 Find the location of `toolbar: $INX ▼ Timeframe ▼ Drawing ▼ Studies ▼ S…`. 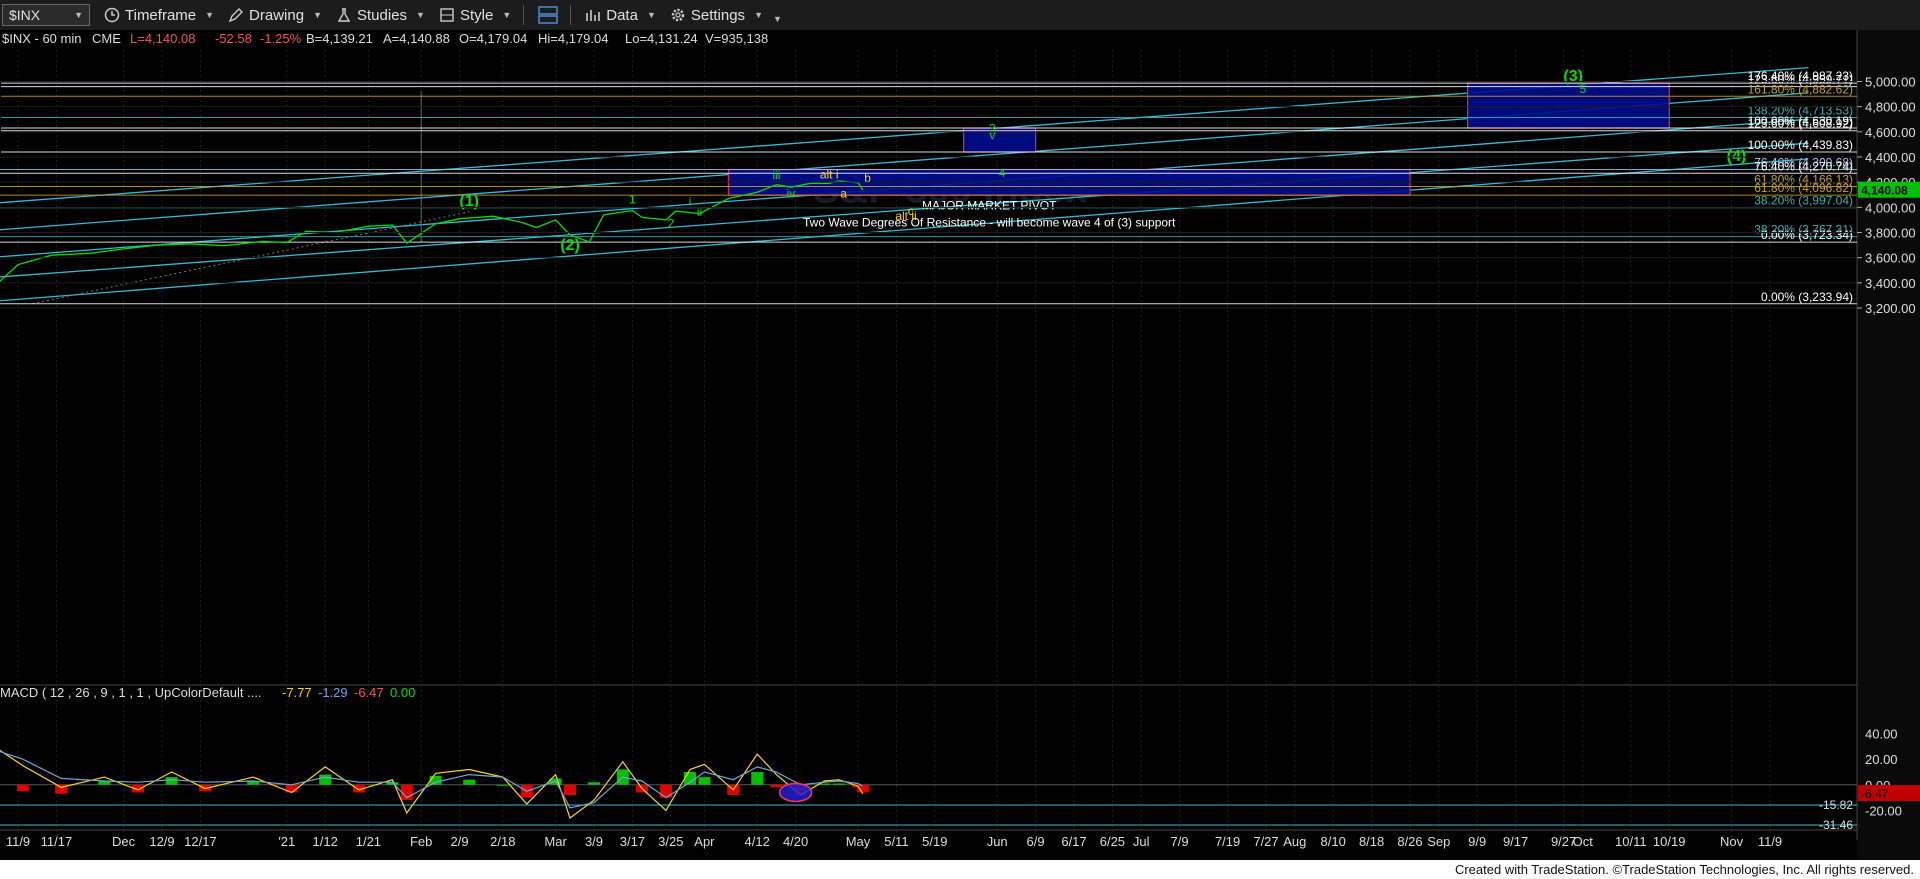

toolbar: $INX ▼ Timeframe ▼ Drawing ▼ Studies ▼ S… is located at coordinates (960, 15).